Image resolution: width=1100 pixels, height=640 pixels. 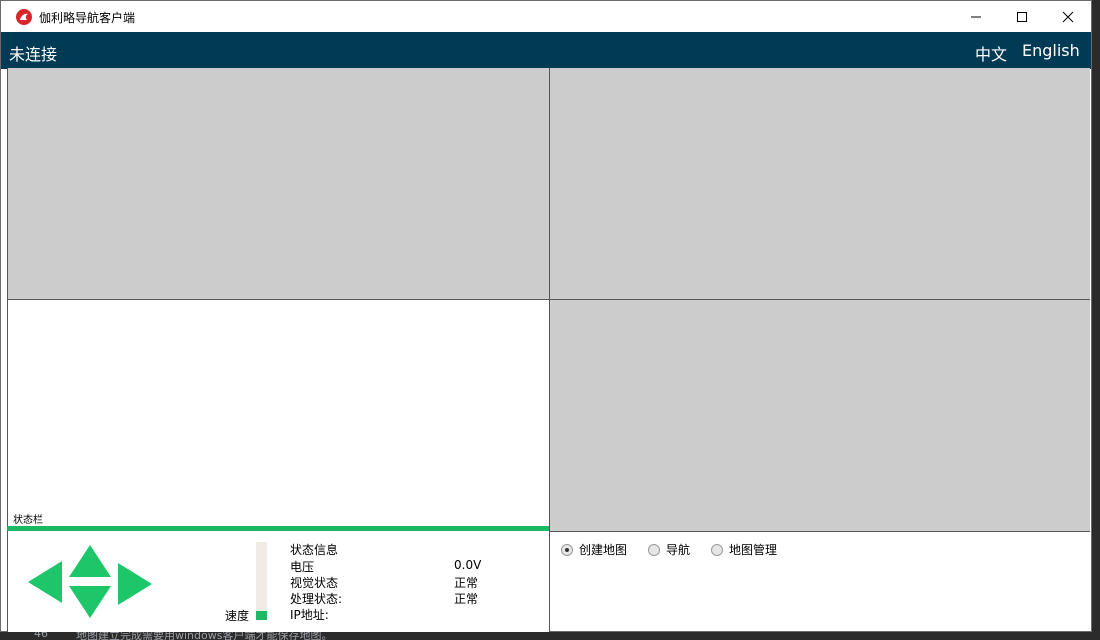 What do you see at coordinates (991, 53) in the screenshot?
I see `language-chinese-button: 中文` at bounding box center [991, 53].